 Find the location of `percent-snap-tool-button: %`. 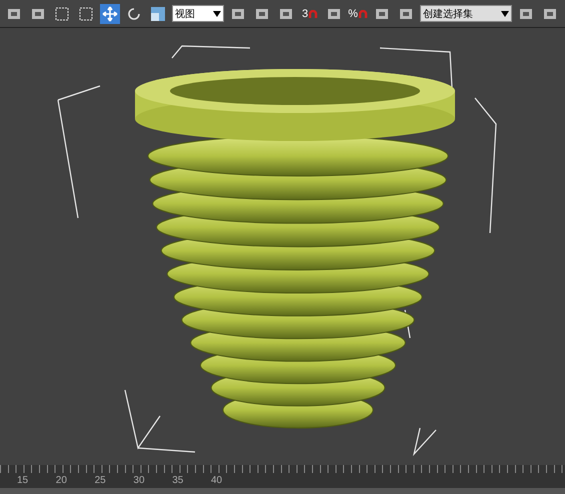

percent-snap-tool-button: % is located at coordinates (358, 14).